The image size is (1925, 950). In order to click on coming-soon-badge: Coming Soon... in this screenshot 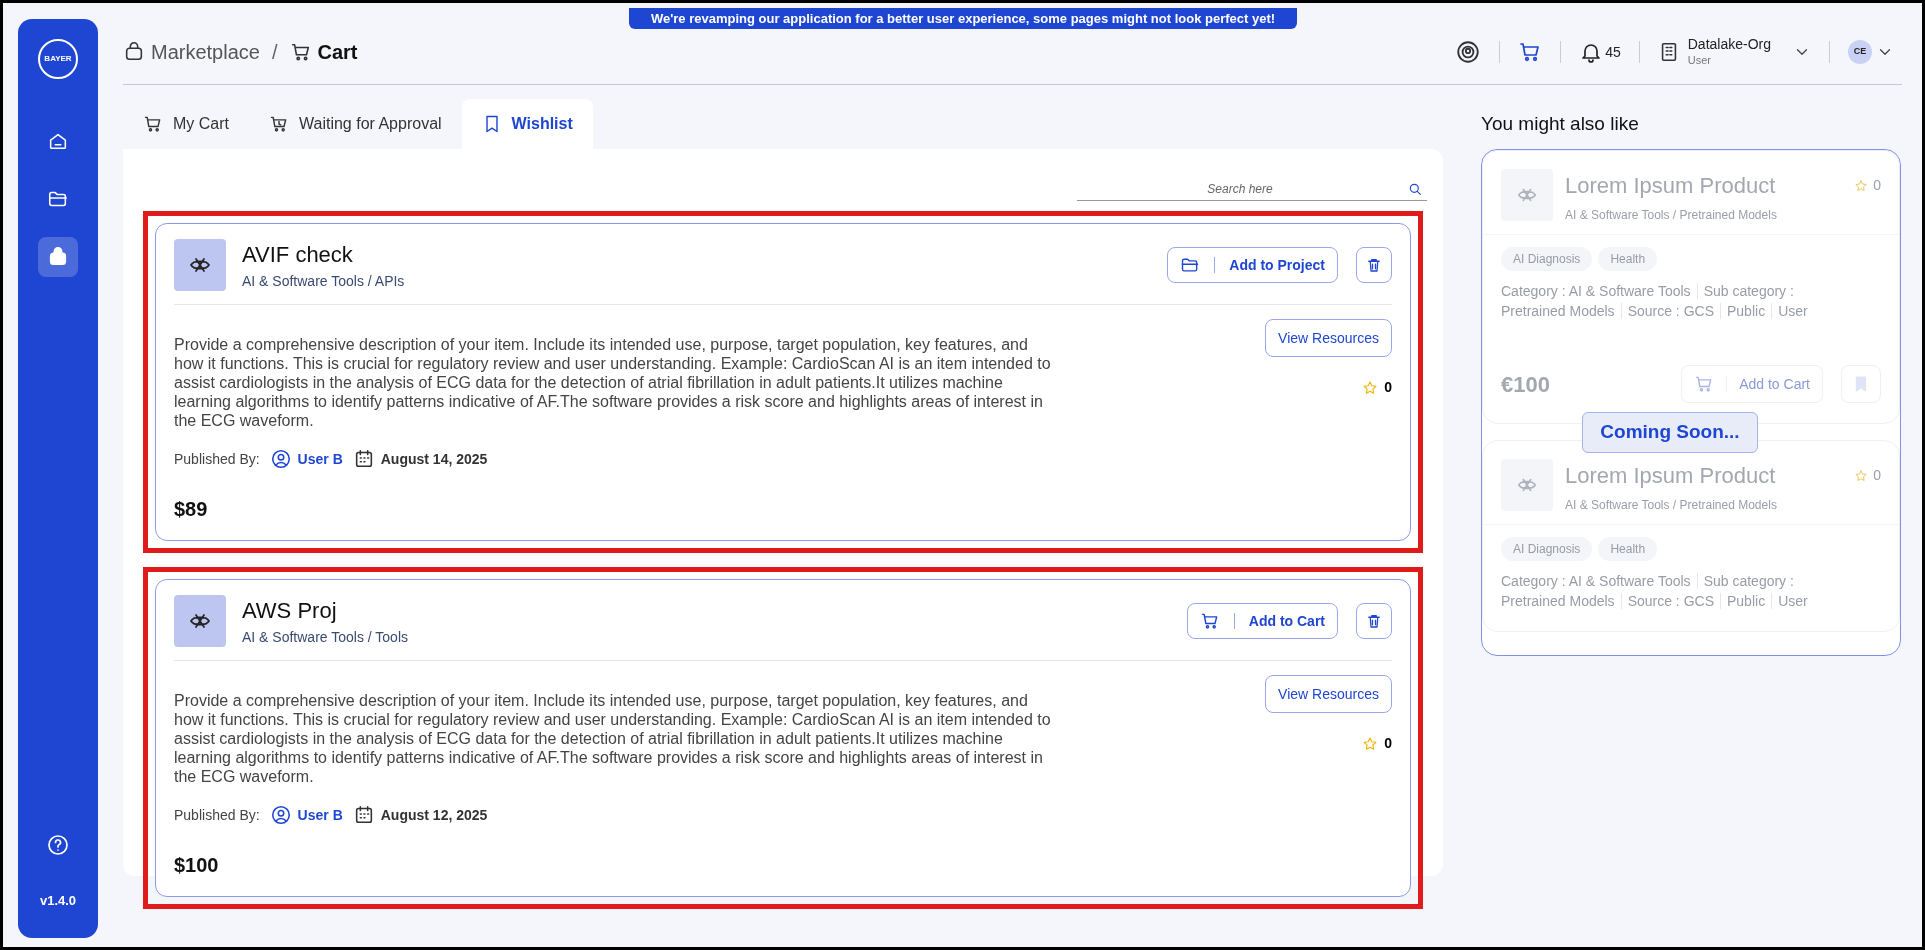, I will do `click(1670, 432)`.